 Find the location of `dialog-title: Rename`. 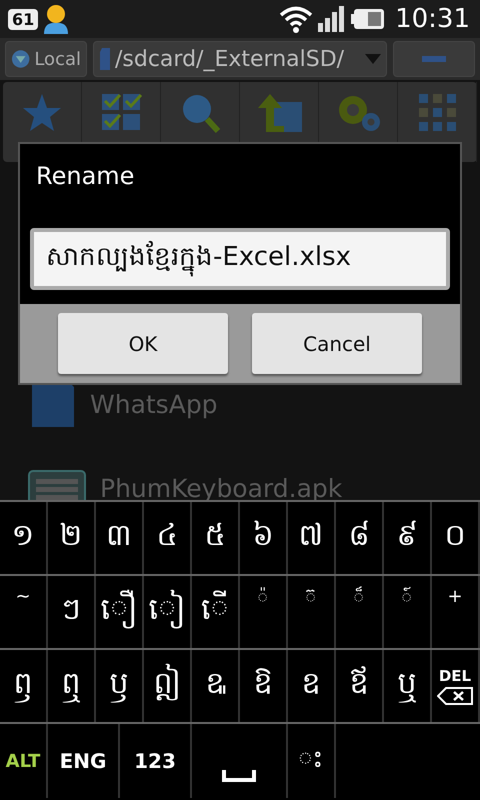

dialog-title: Rename is located at coordinates (85, 176).